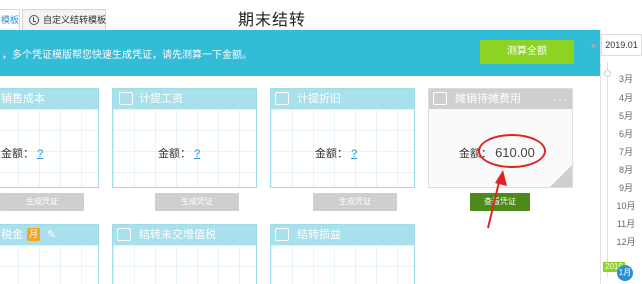  What do you see at coordinates (127, 55) in the screenshot?
I see `banner-text: ，多个凭证模版帮您快速生成凭证，请先测算一下金额。` at bounding box center [127, 55].